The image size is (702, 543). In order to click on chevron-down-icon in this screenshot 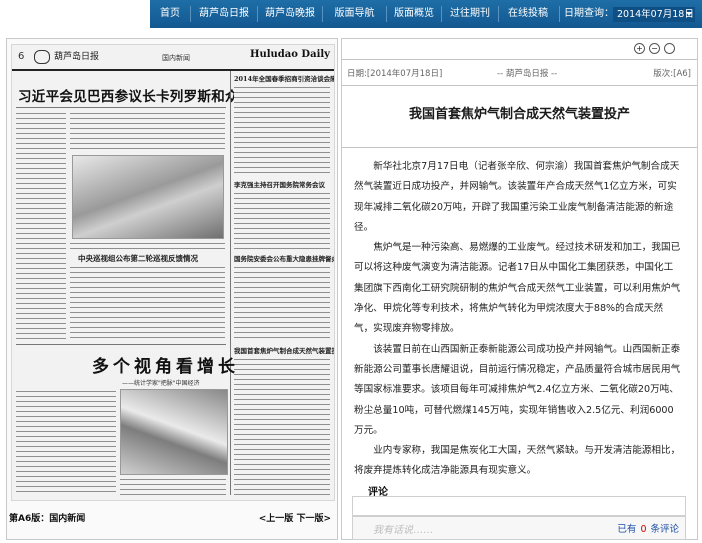, I will do `click(689, 14)`.